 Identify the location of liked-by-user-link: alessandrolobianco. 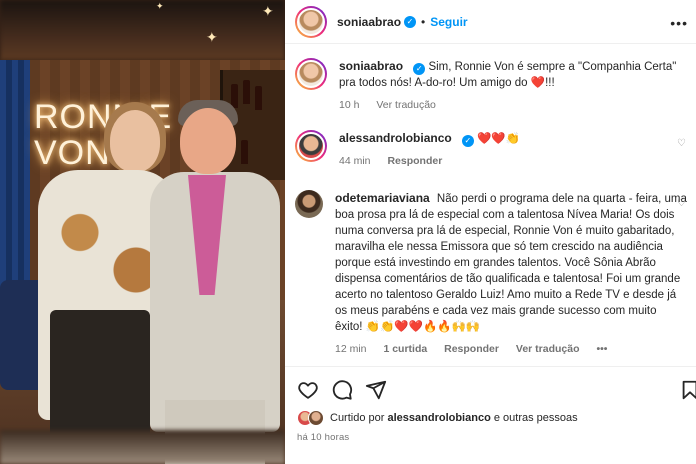
(438, 418).